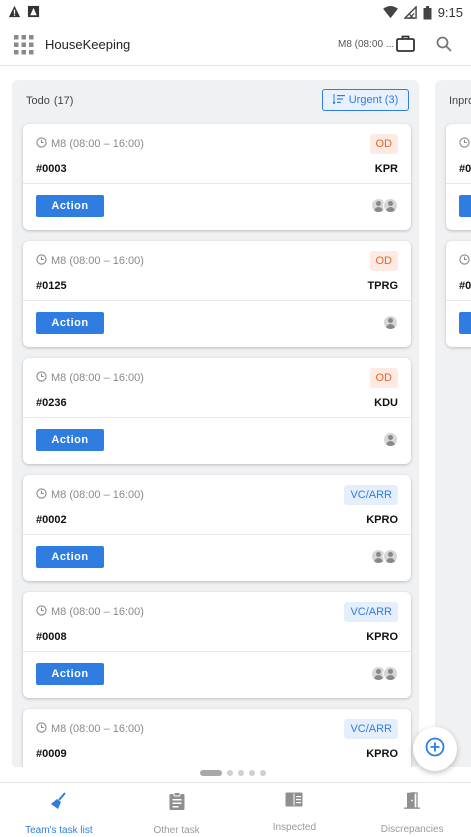 This screenshot has height=837, width=471. Describe the element at coordinates (338, 100) in the screenshot. I see `filter-list-icon` at that location.